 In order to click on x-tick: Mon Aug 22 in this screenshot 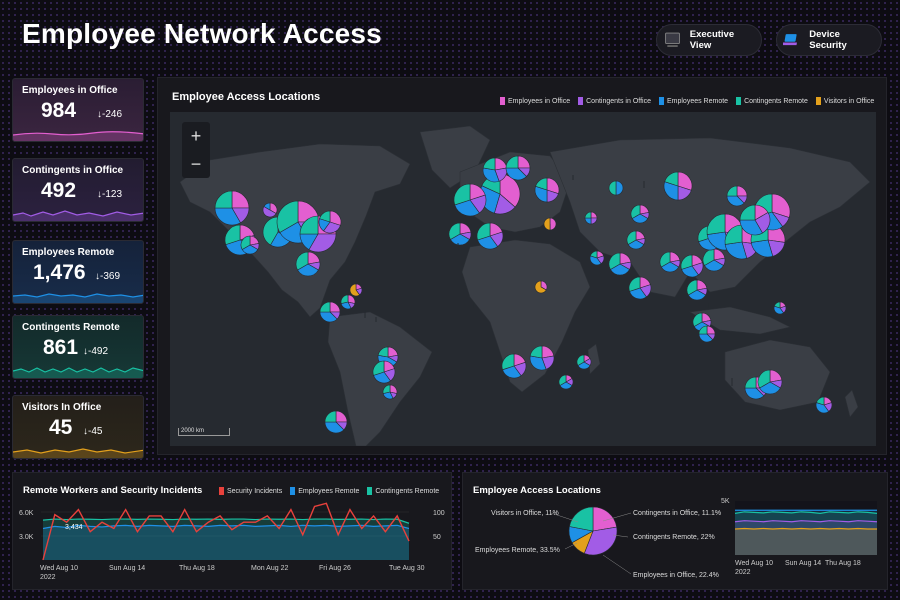, I will do `click(269, 568)`.